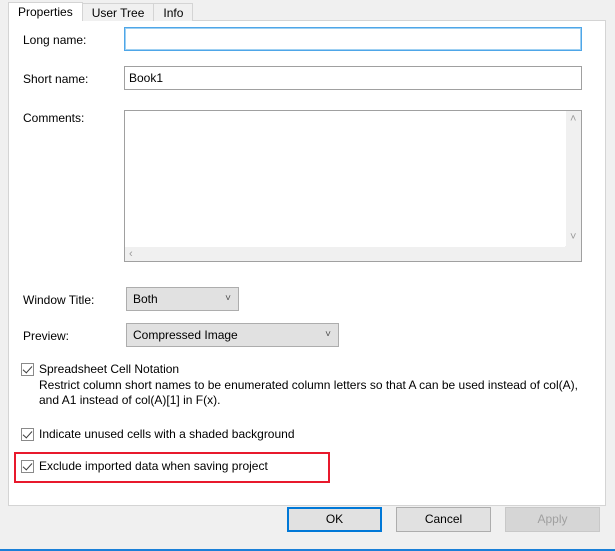  Describe the element at coordinates (59, 300) in the screenshot. I see `window-title-label: Window Title:` at that location.